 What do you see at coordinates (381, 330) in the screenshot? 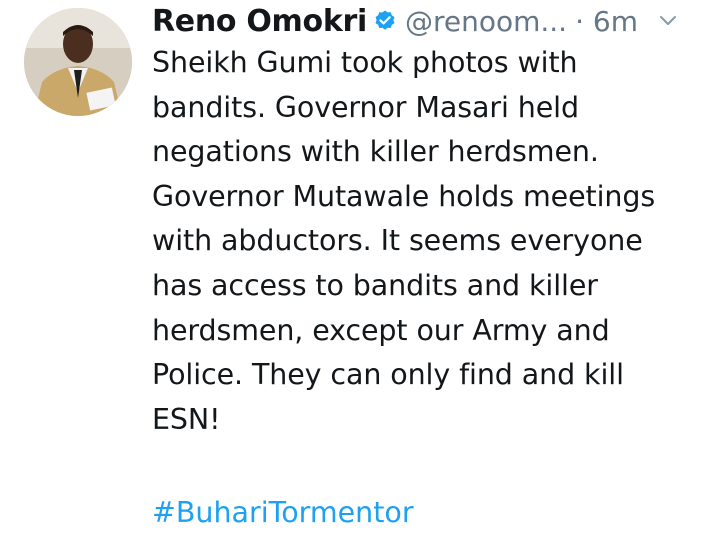
I see `tweet-text-line: herdsmen, except our Army and` at bounding box center [381, 330].